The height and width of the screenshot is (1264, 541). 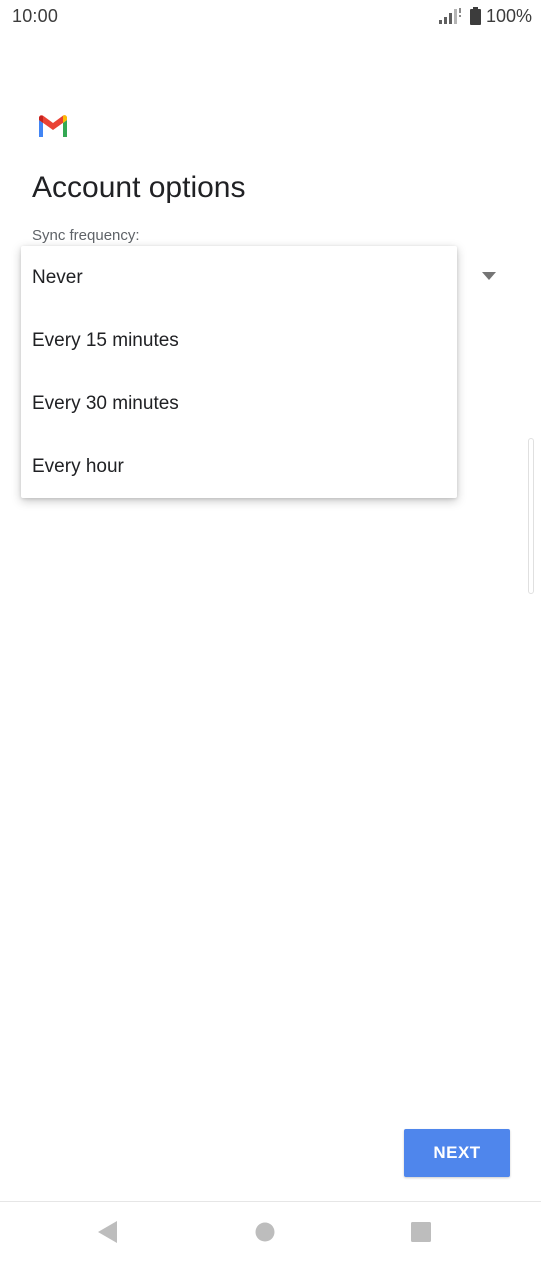 What do you see at coordinates (139, 187) in the screenshot?
I see `page-title: Account options` at bounding box center [139, 187].